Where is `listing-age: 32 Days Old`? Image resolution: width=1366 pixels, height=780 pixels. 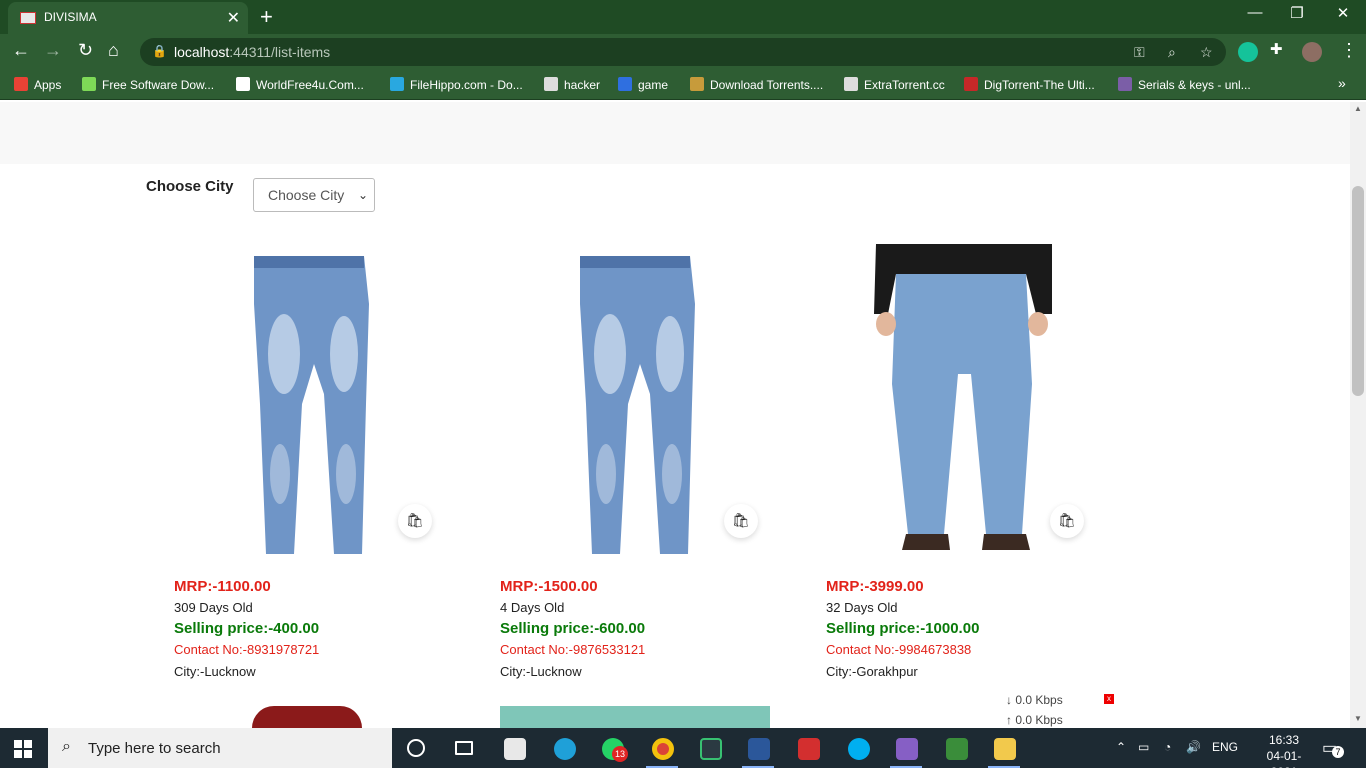
listing-age: 32 Days Old is located at coordinates (862, 607).